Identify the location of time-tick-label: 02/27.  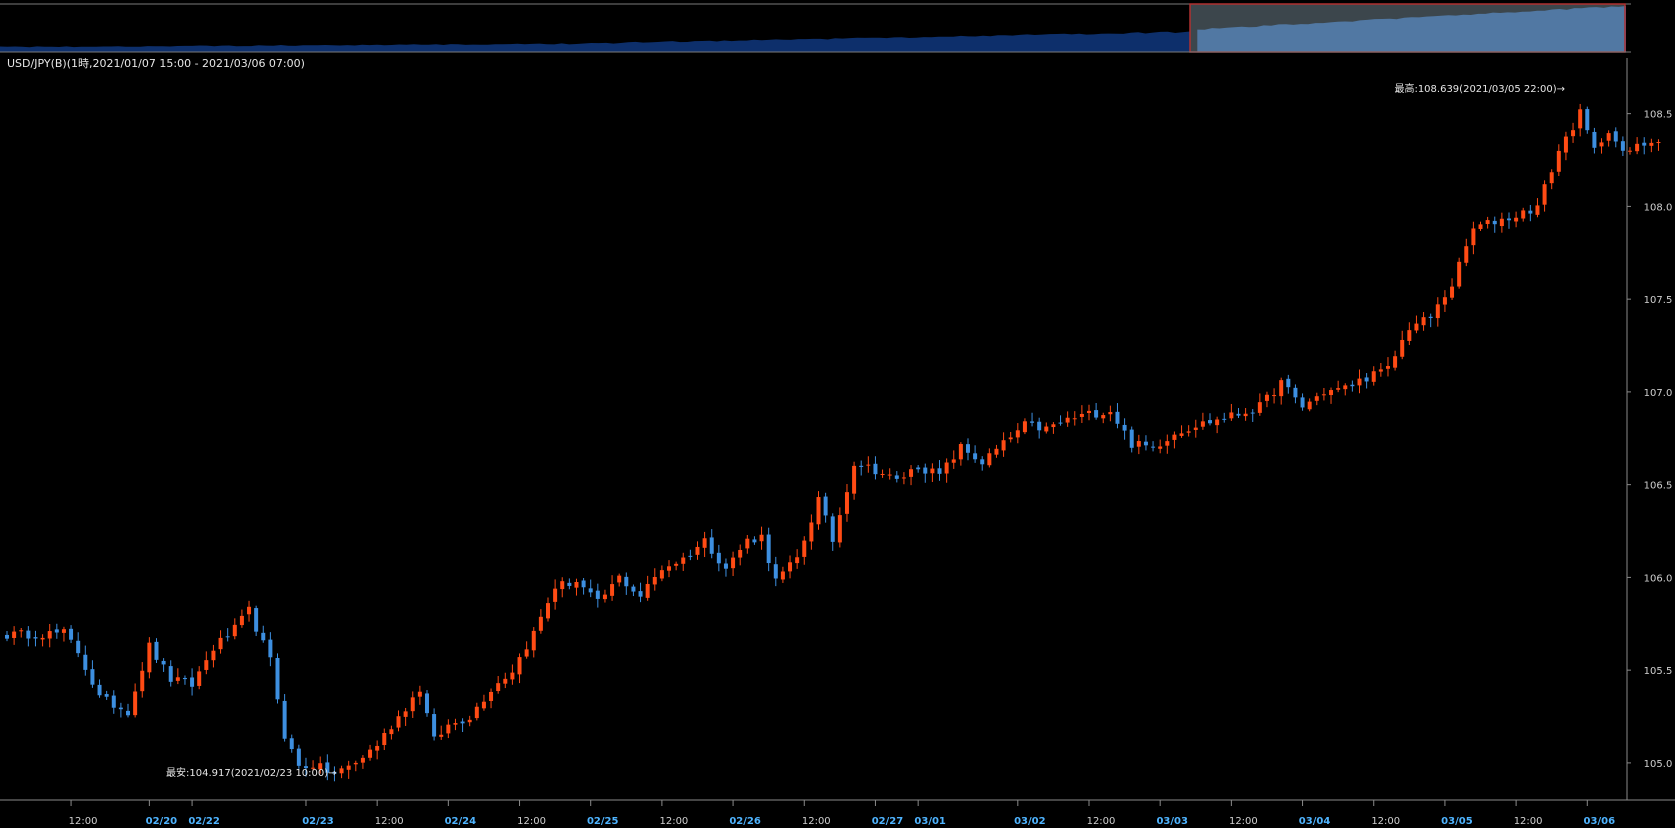
(888, 821).